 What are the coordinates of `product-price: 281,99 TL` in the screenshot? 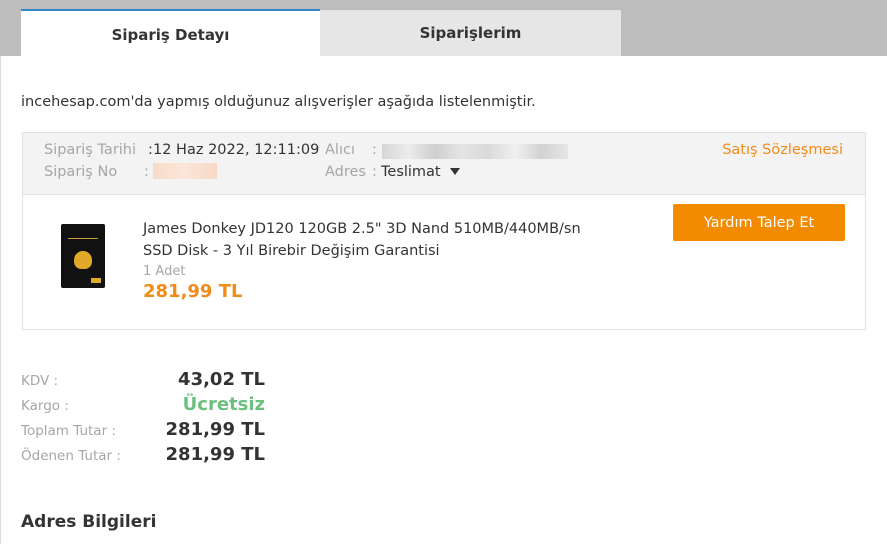 It's located at (193, 291).